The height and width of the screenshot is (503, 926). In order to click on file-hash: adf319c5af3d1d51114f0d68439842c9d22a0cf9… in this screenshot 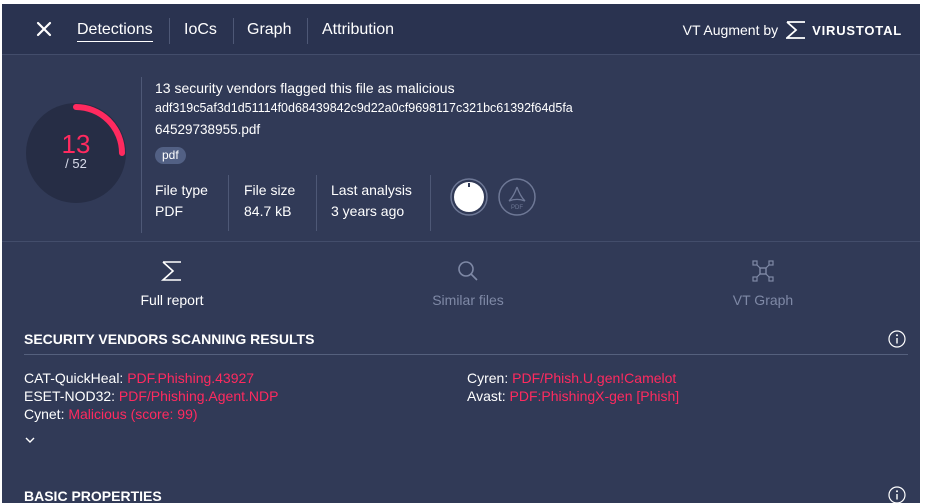, I will do `click(364, 108)`.